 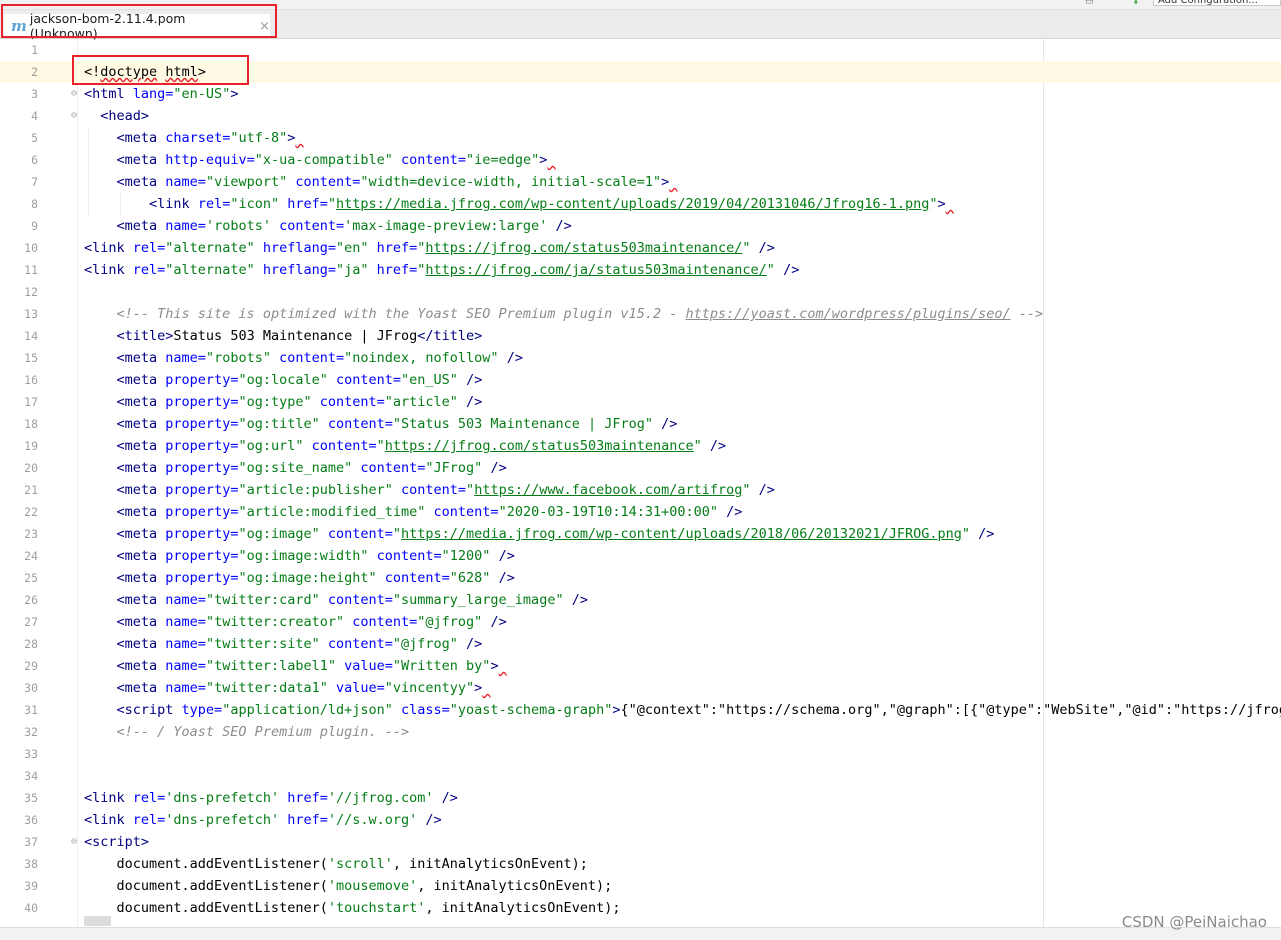 I want to click on code-token: "x-ua-compatible", so click(x=328, y=160).